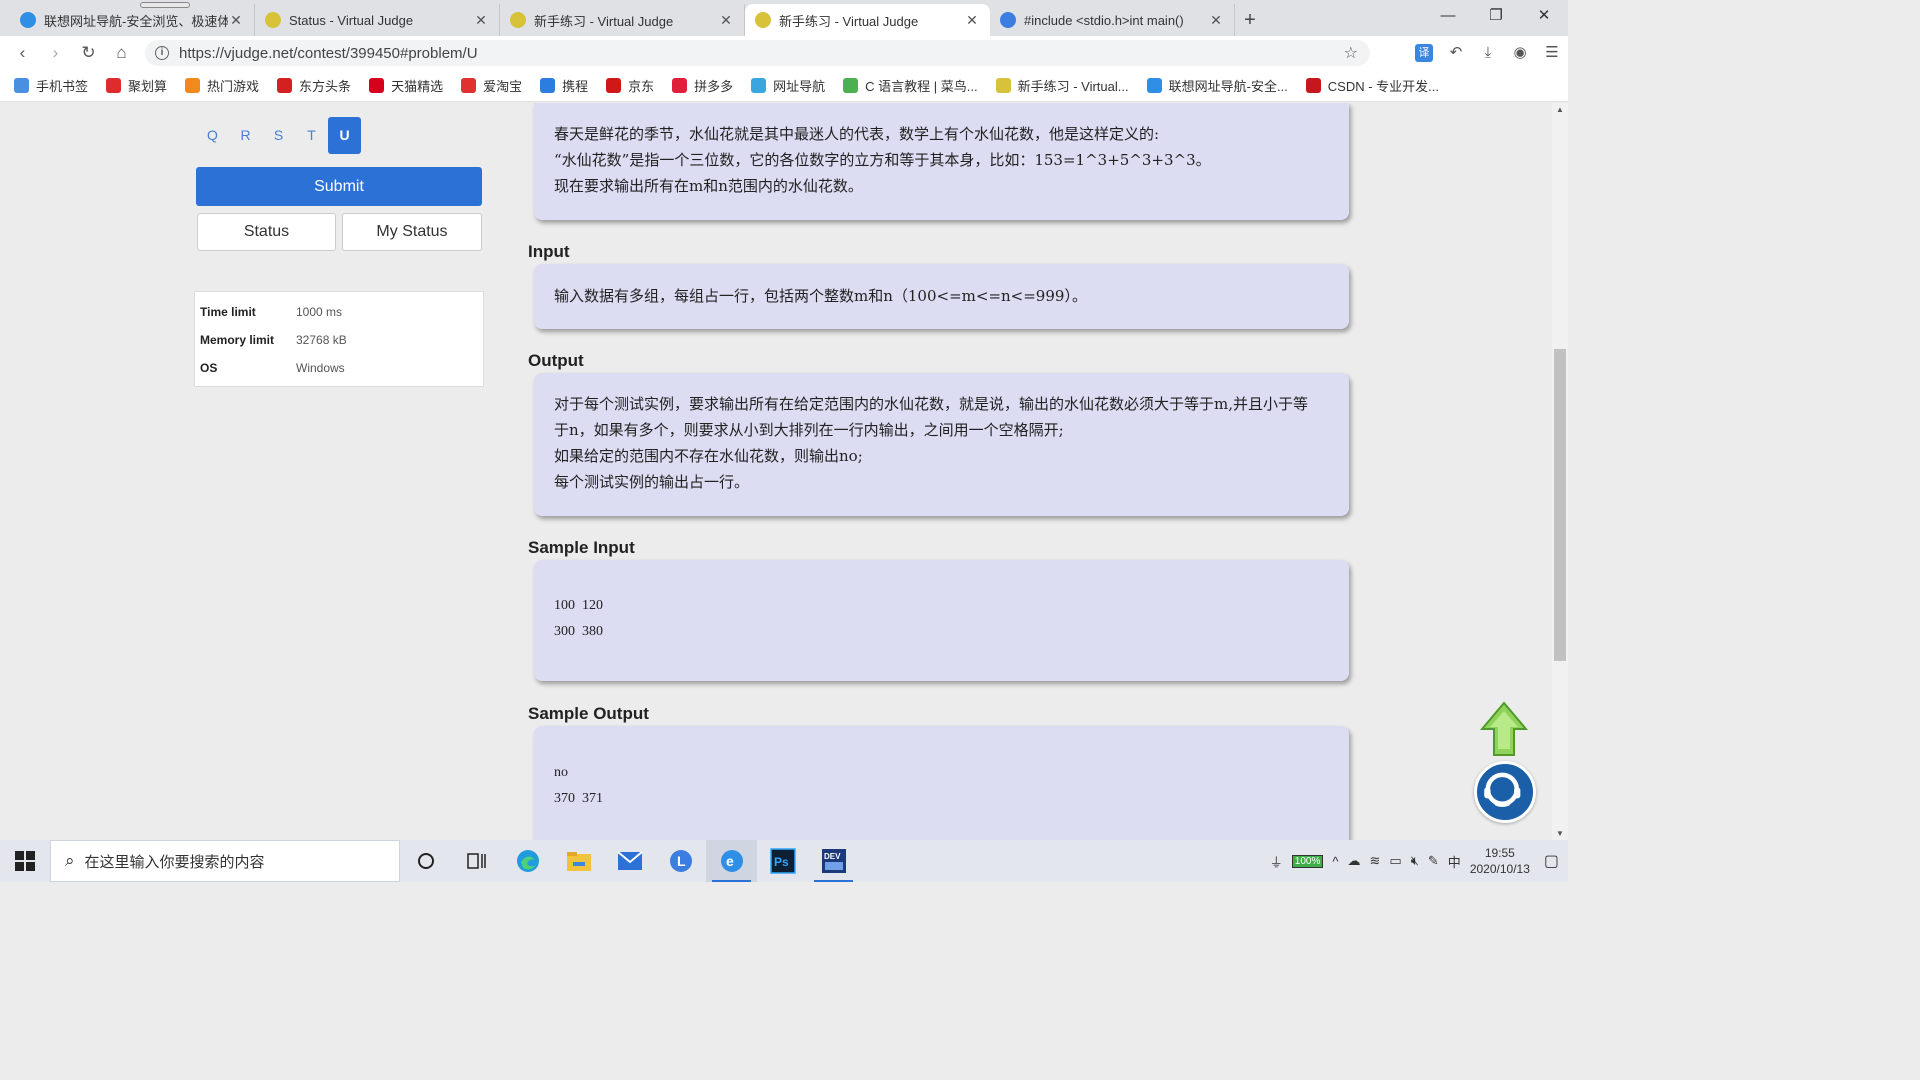 This screenshot has width=1920, height=1080. What do you see at coordinates (222, 85) in the screenshot?
I see `bookmark-item: 热门游戏` at bounding box center [222, 85].